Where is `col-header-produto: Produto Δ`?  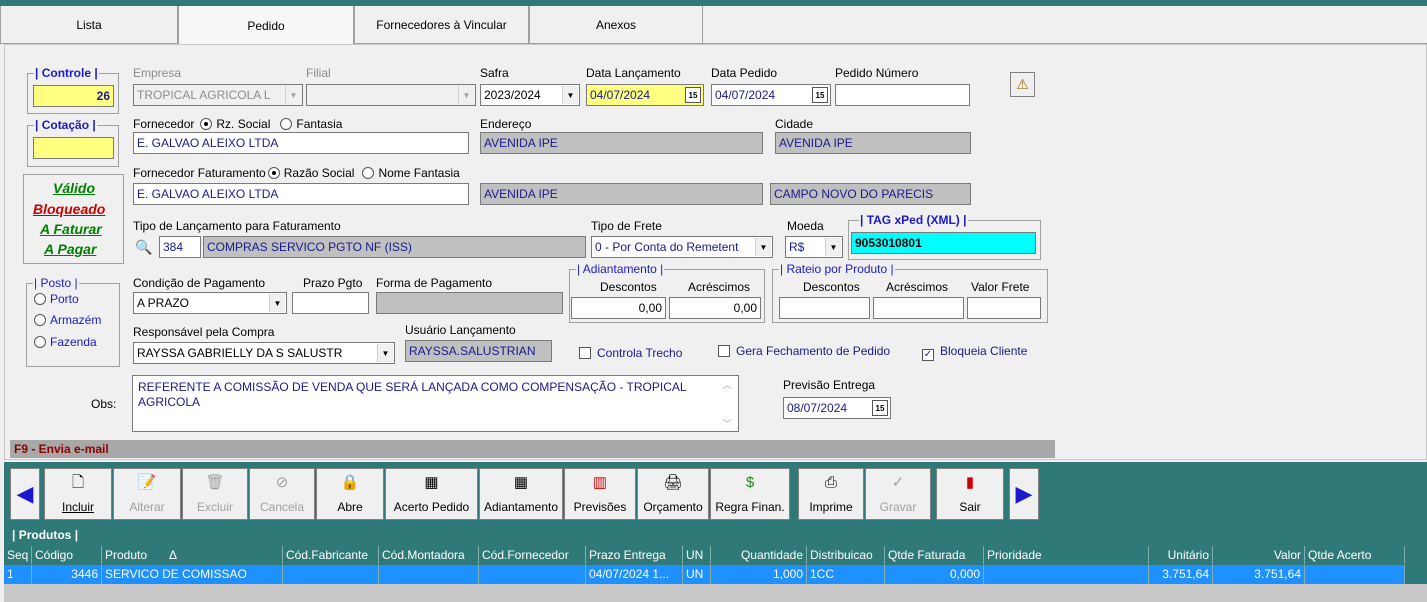
col-header-produto: Produto Δ is located at coordinates (192, 555).